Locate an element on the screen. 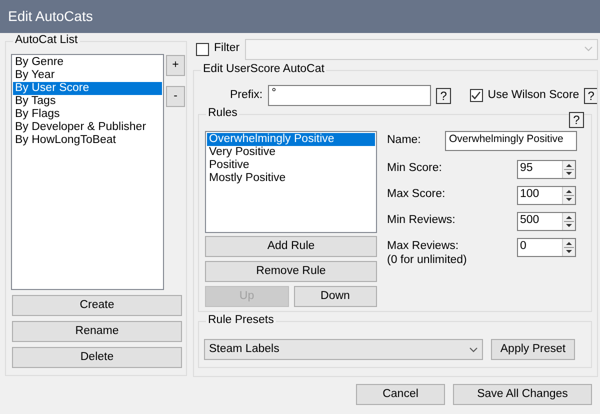 The image size is (600, 414). field-label: Min Reviews: is located at coordinates (421, 221).